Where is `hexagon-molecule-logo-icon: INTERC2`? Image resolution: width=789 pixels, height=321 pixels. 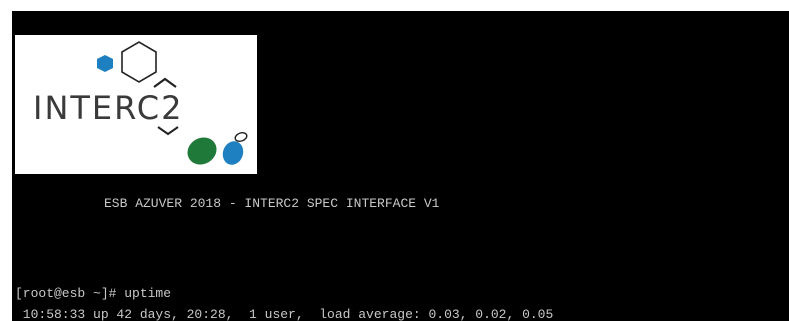
hexagon-molecule-logo-icon: INTERC2 is located at coordinates (140, 103).